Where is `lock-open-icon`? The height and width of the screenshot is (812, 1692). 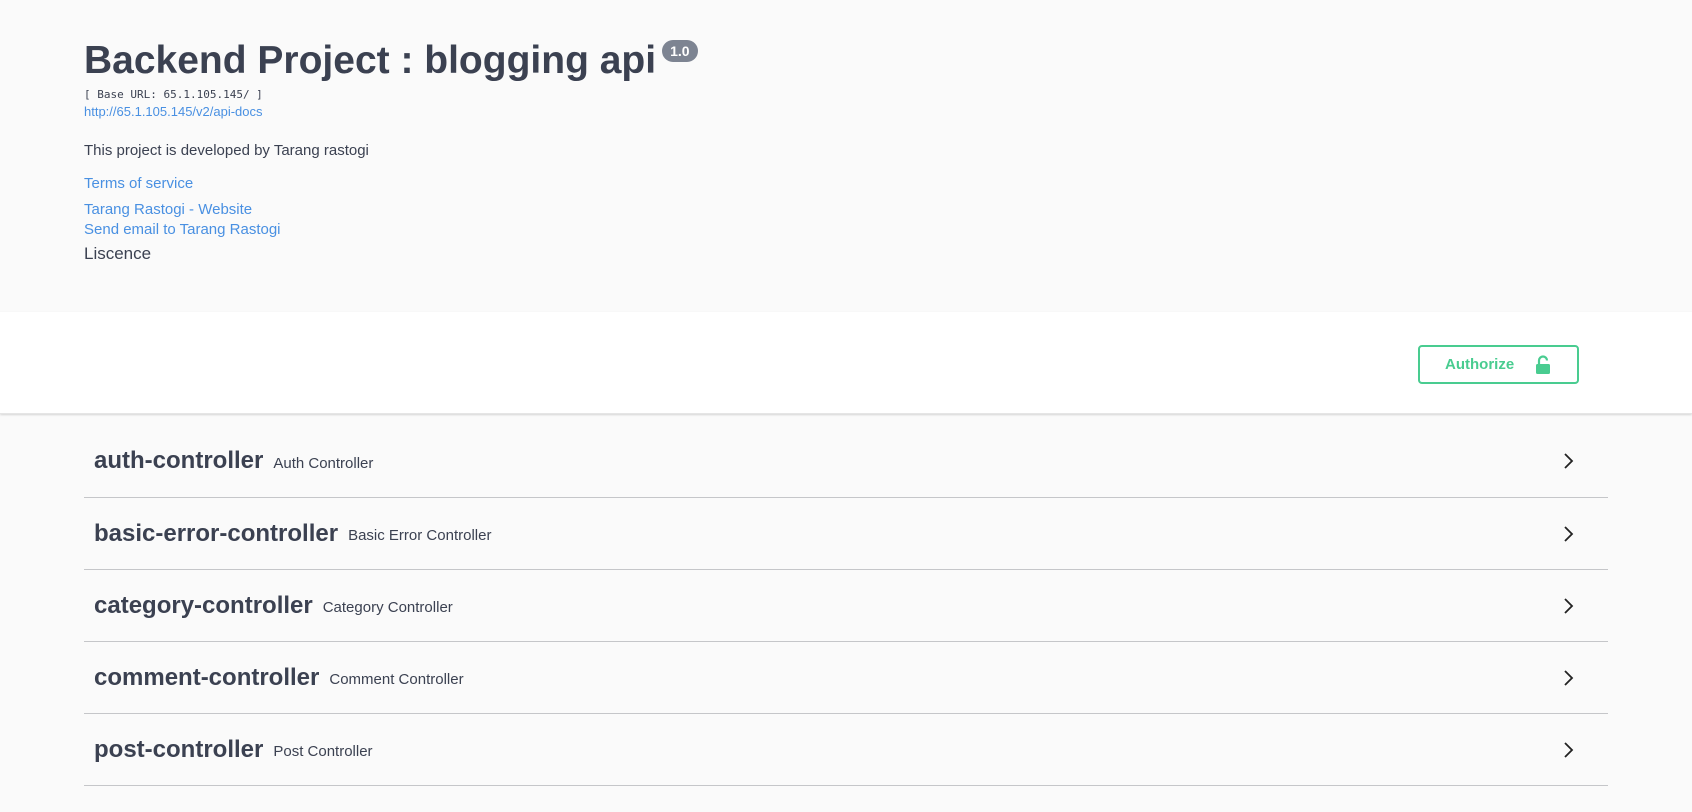 lock-open-icon is located at coordinates (1543, 364).